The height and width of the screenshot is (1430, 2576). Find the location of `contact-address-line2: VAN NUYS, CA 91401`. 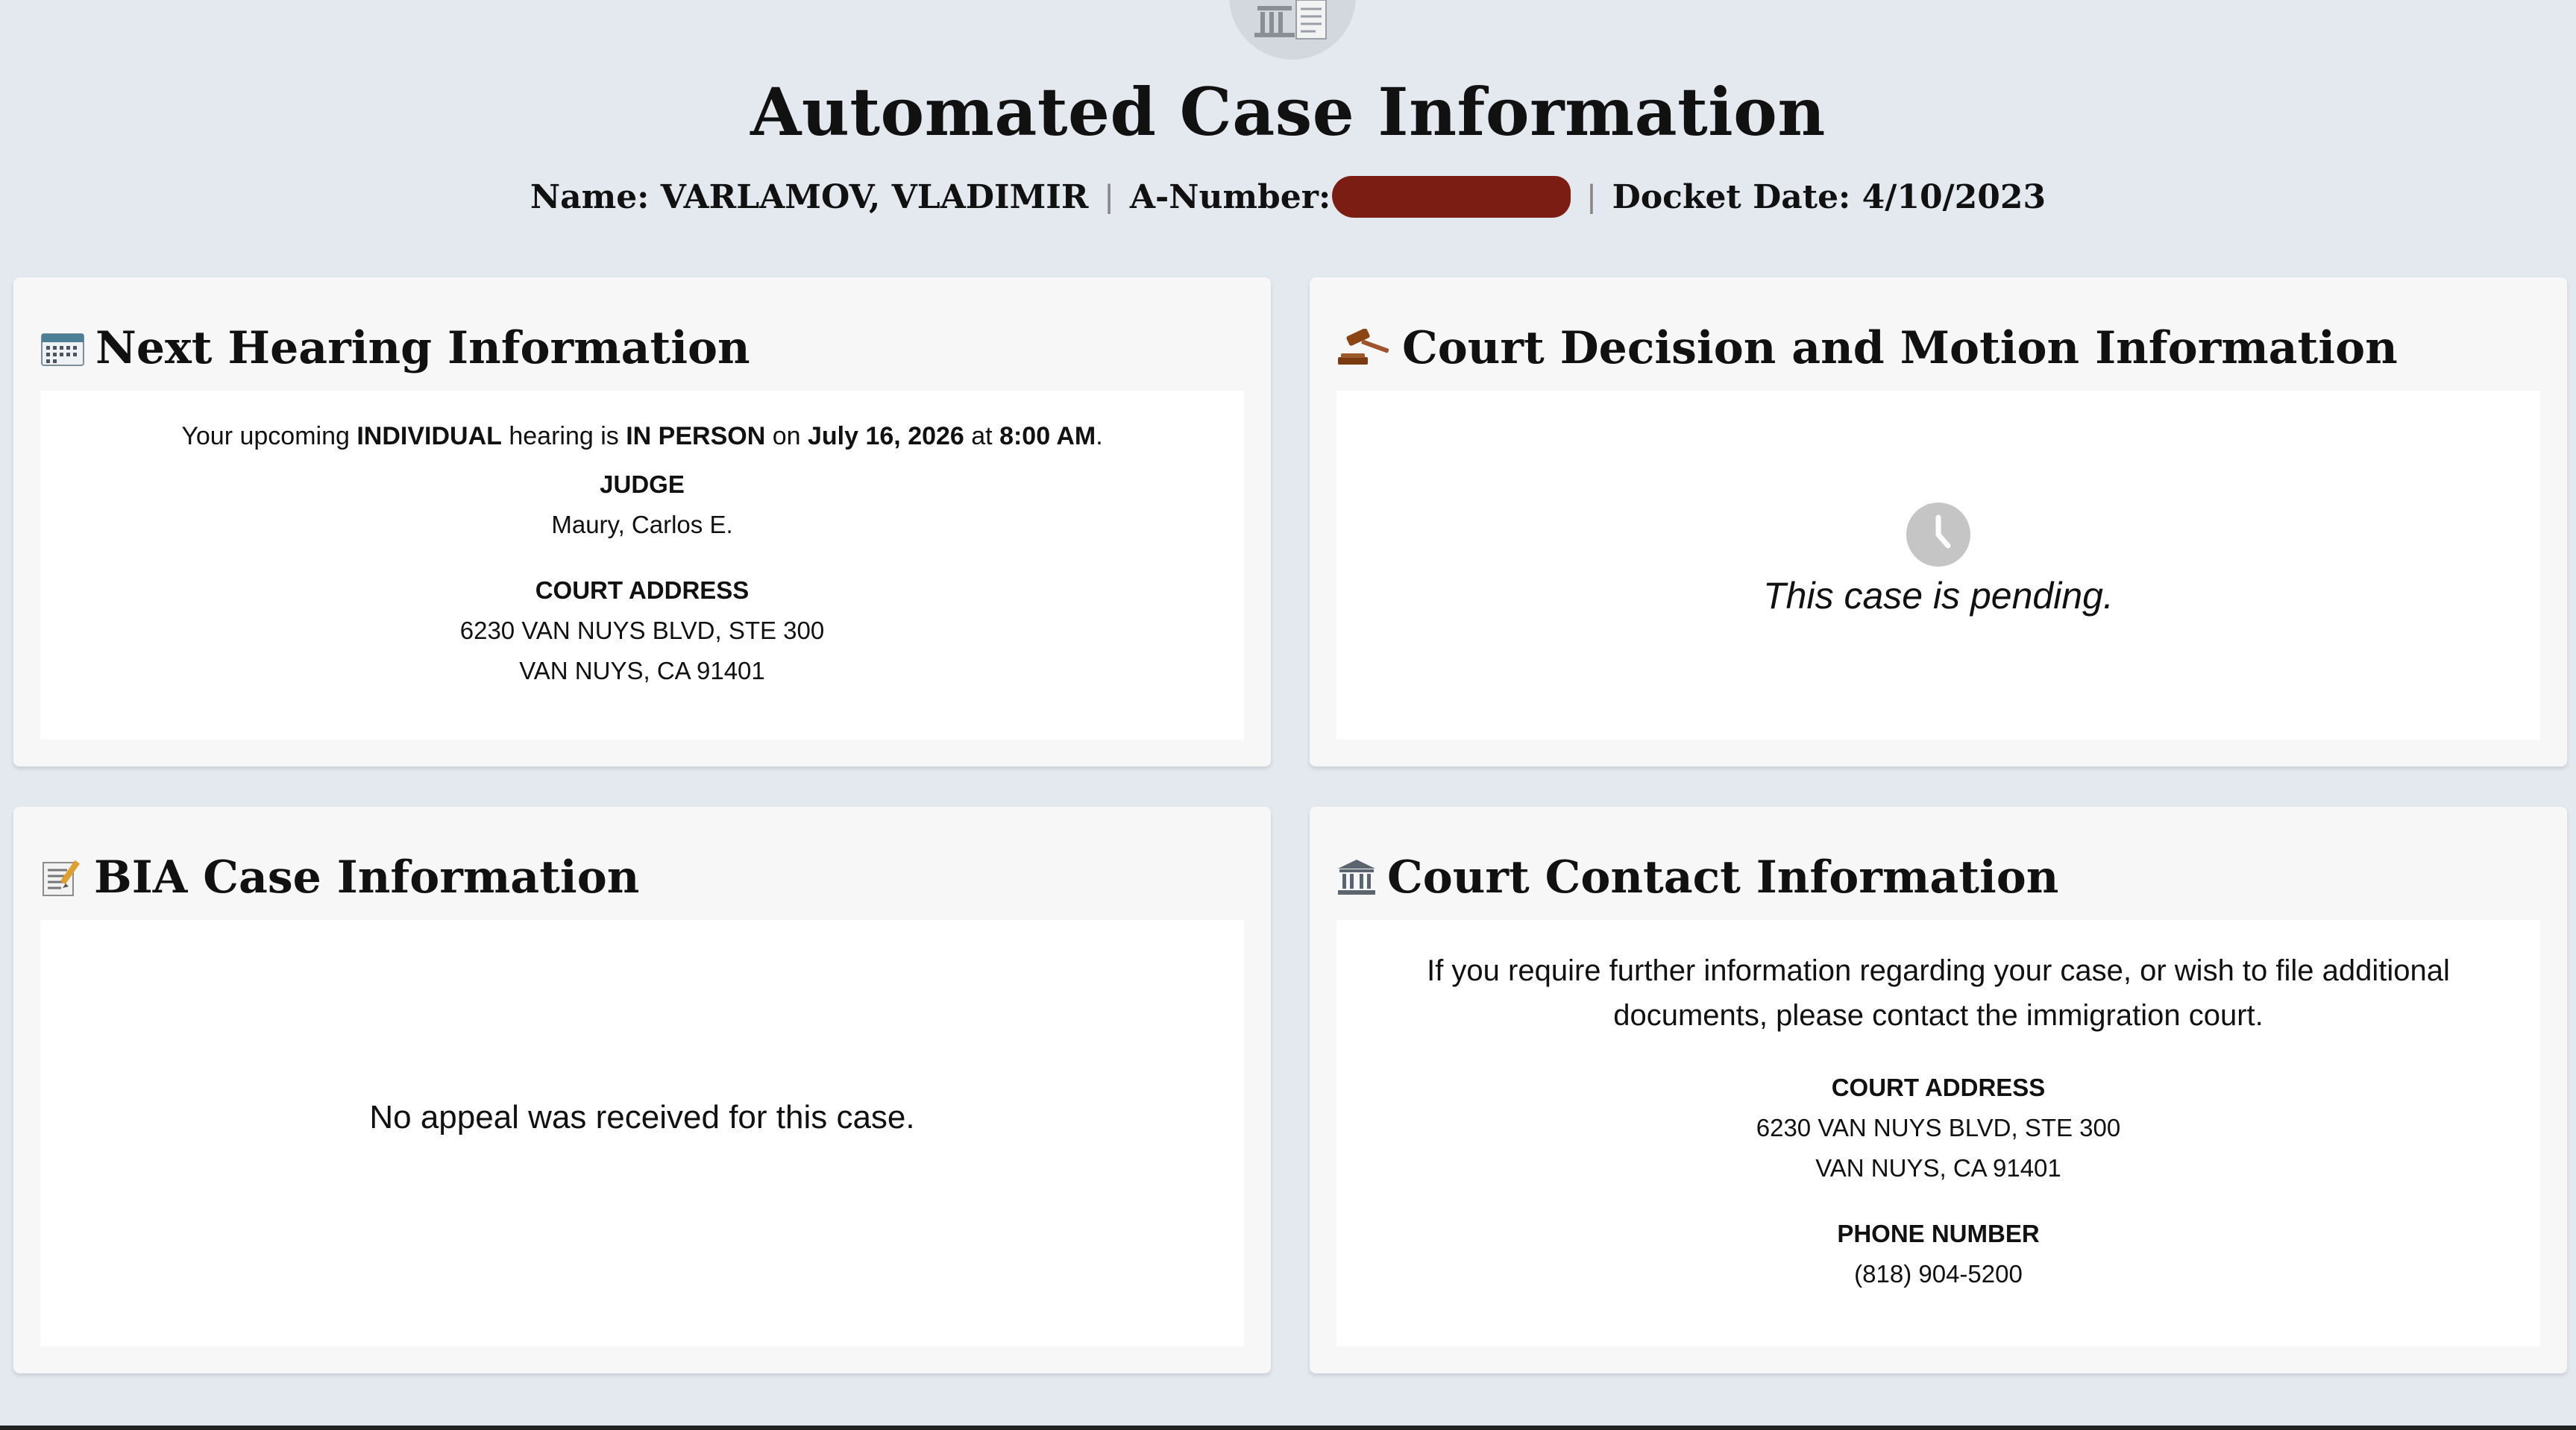

contact-address-line2: VAN NUYS, CA 91401 is located at coordinates (1938, 1168).